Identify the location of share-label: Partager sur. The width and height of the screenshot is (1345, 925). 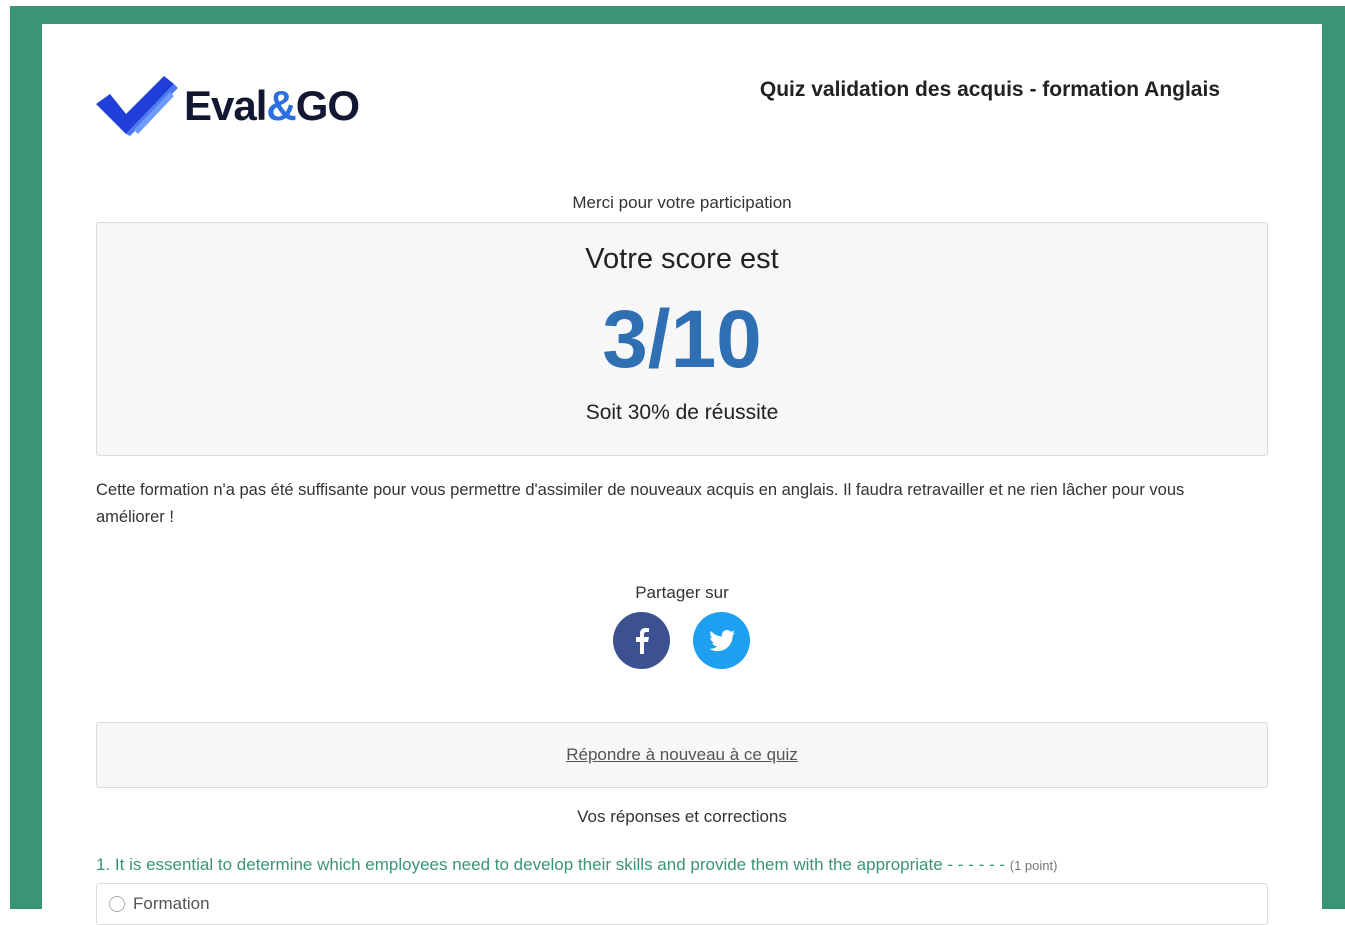
(682, 592).